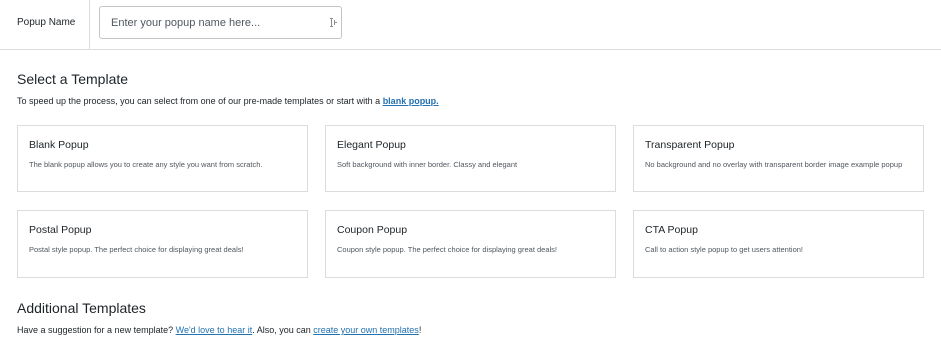 This screenshot has width=941, height=360. I want to click on template-card-title: Coupon Popup, so click(372, 230).